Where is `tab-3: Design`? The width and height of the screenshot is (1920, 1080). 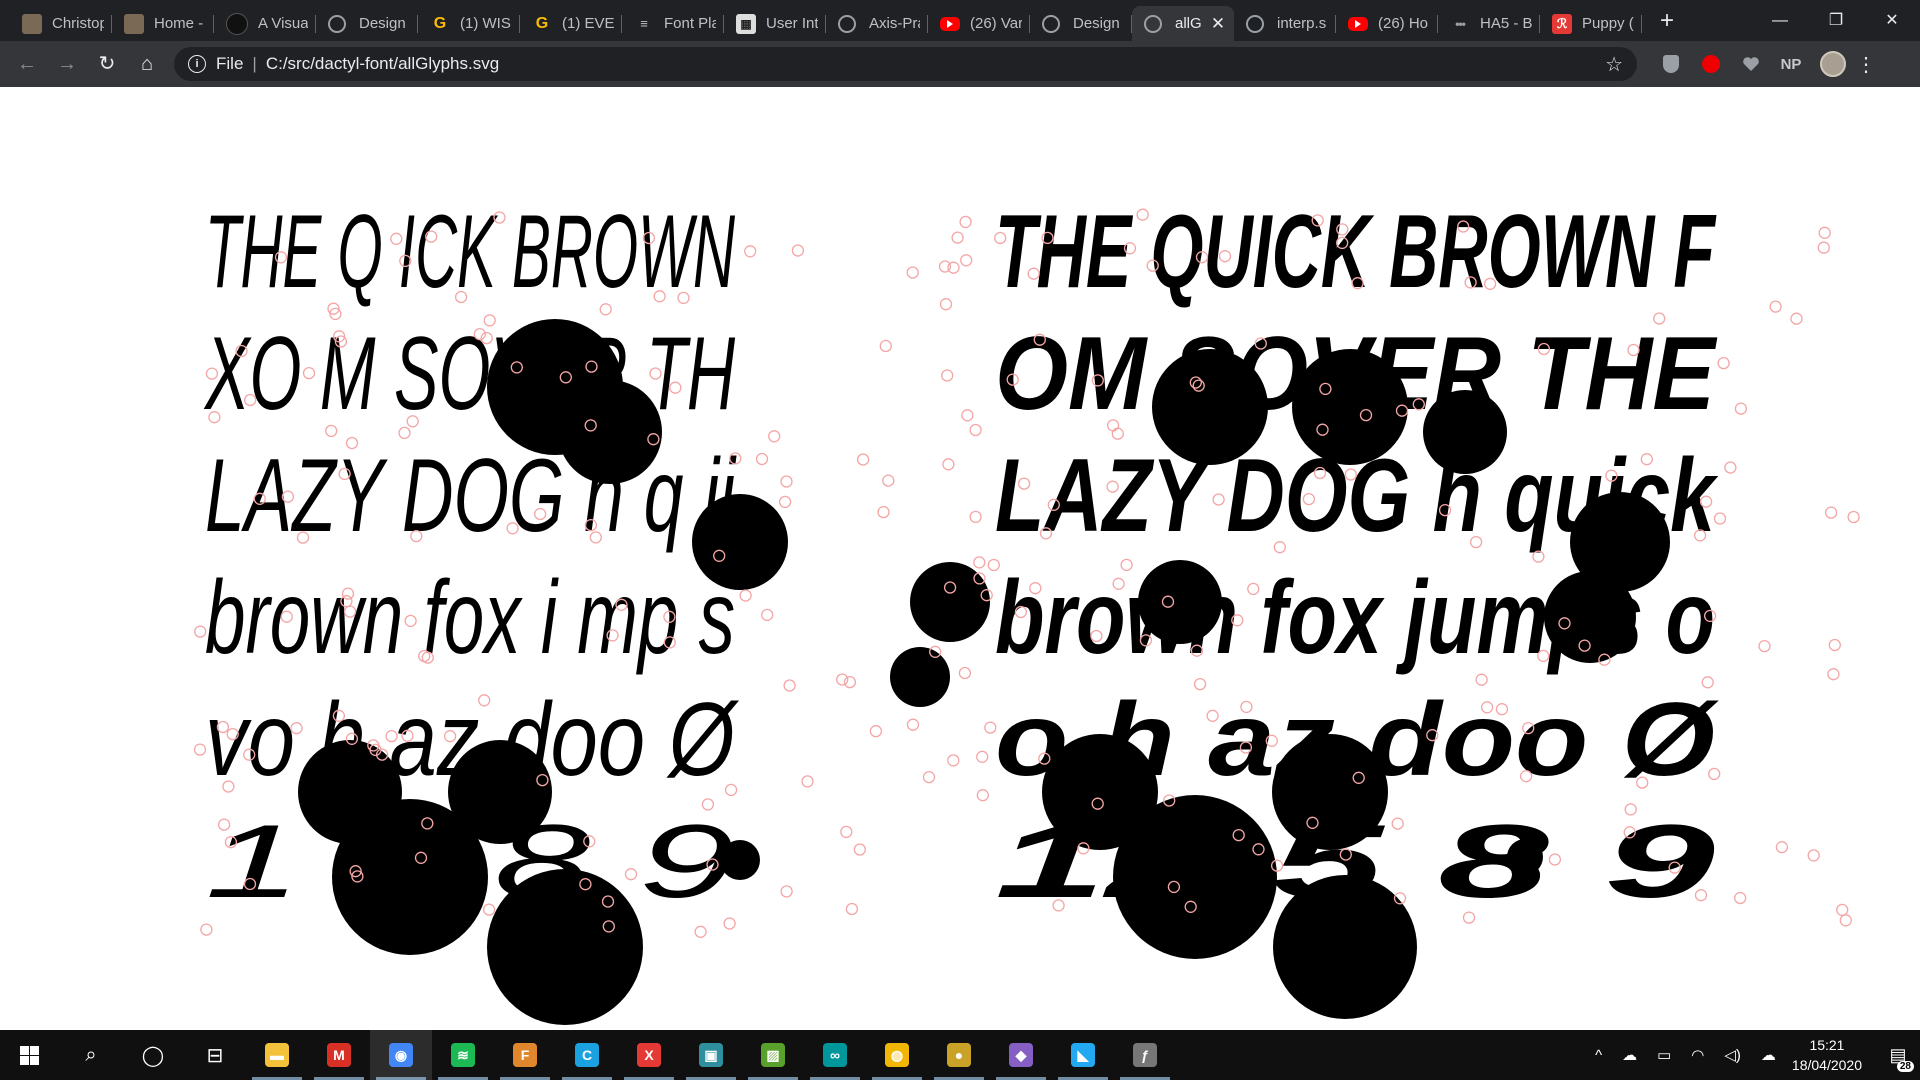 tab-3: Design is located at coordinates (367, 23).